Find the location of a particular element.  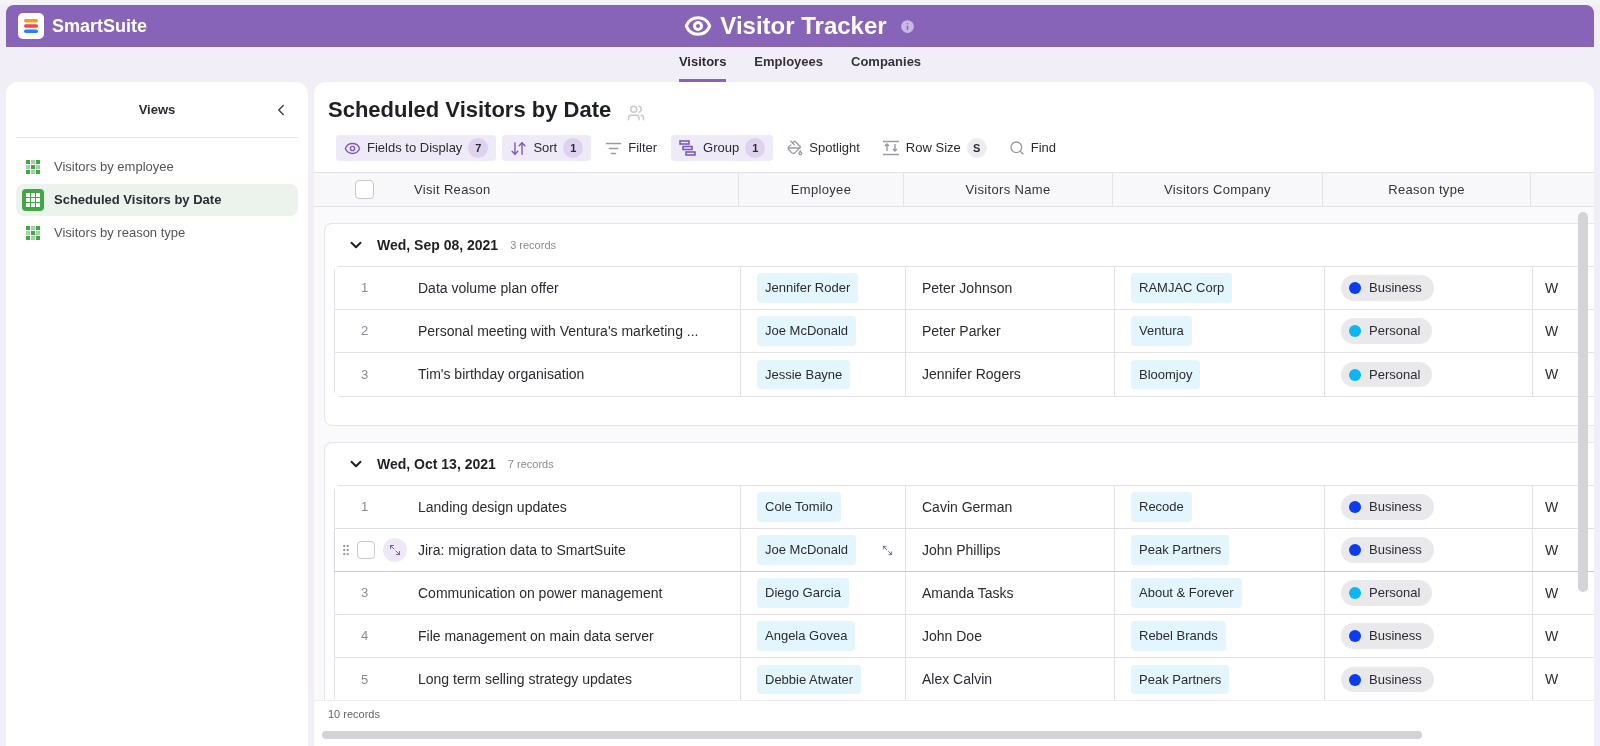

group-icon is located at coordinates (688, 148).